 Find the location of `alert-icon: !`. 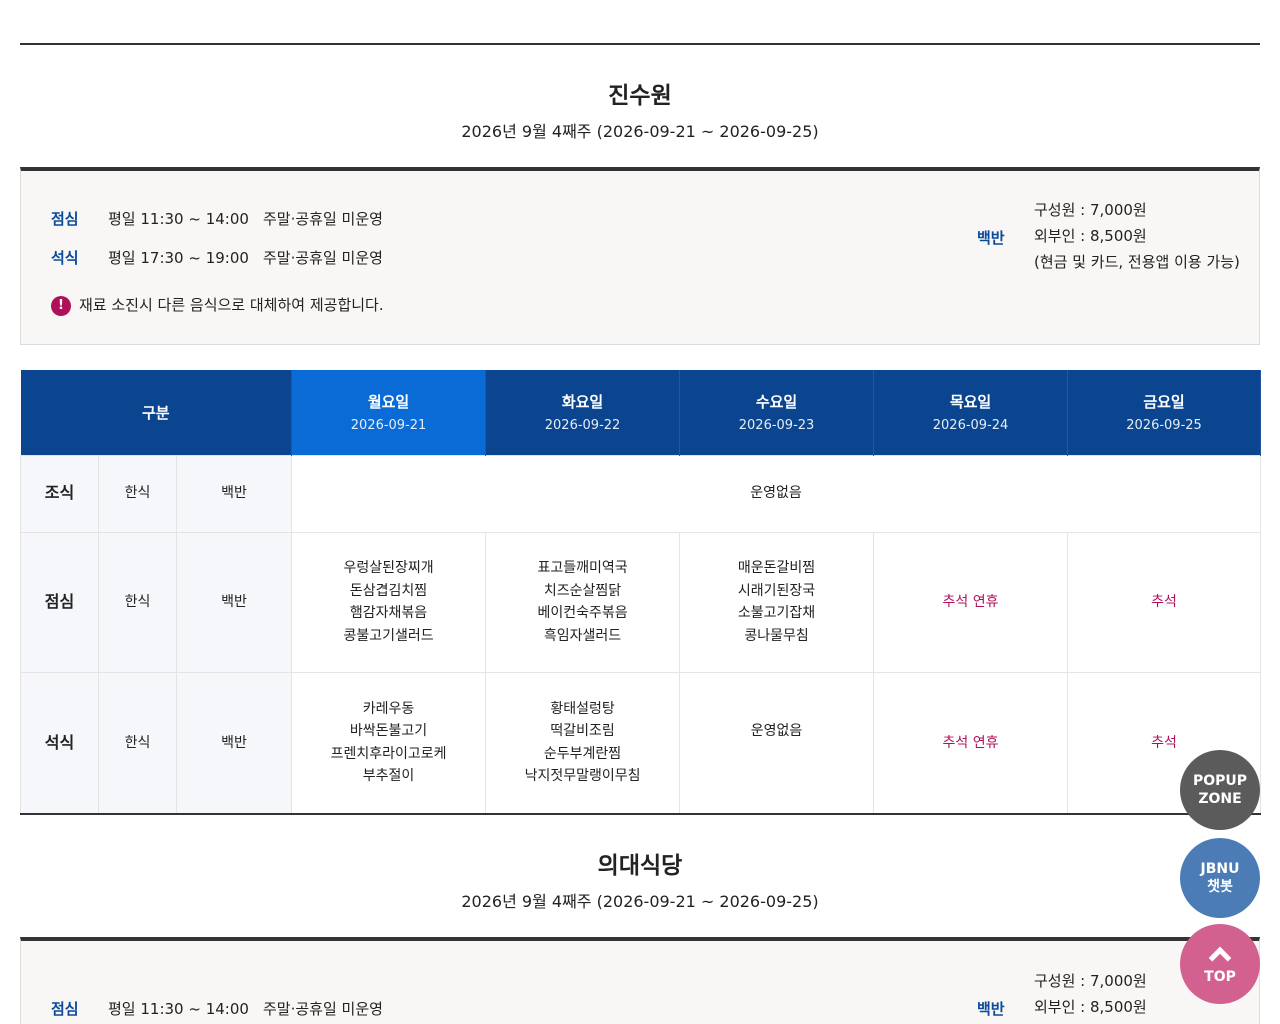

alert-icon: ! is located at coordinates (61, 305).